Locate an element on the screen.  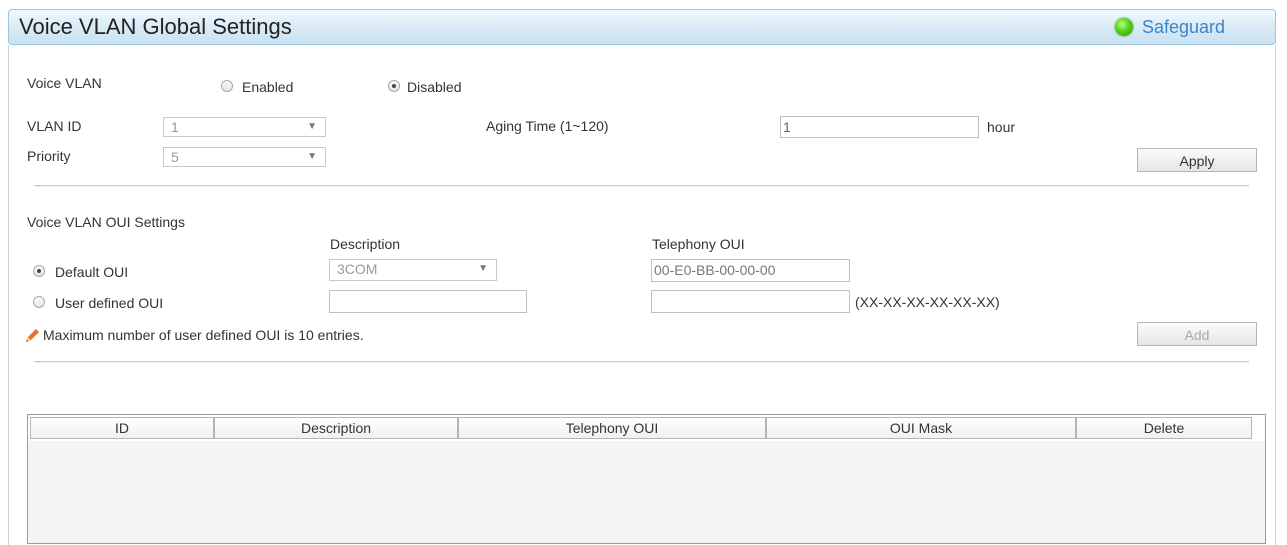
default-description-value: 3COM is located at coordinates (357, 269).